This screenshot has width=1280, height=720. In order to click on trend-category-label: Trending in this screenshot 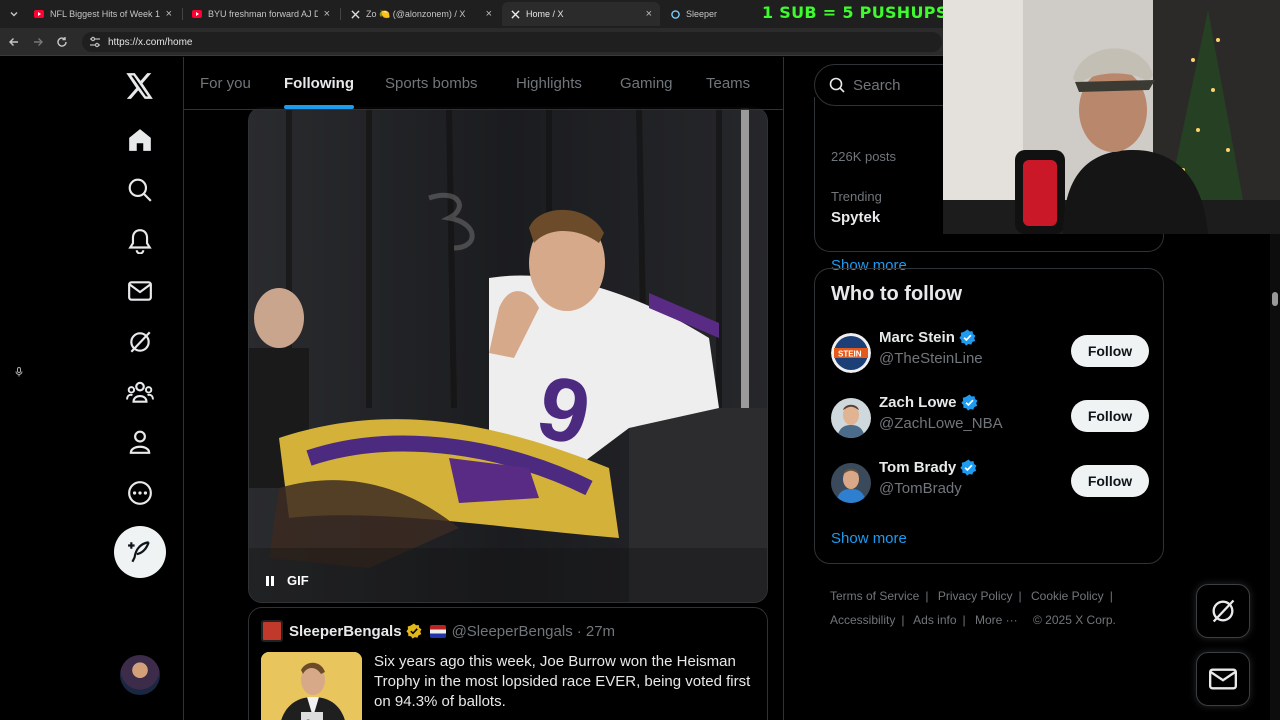, I will do `click(856, 196)`.